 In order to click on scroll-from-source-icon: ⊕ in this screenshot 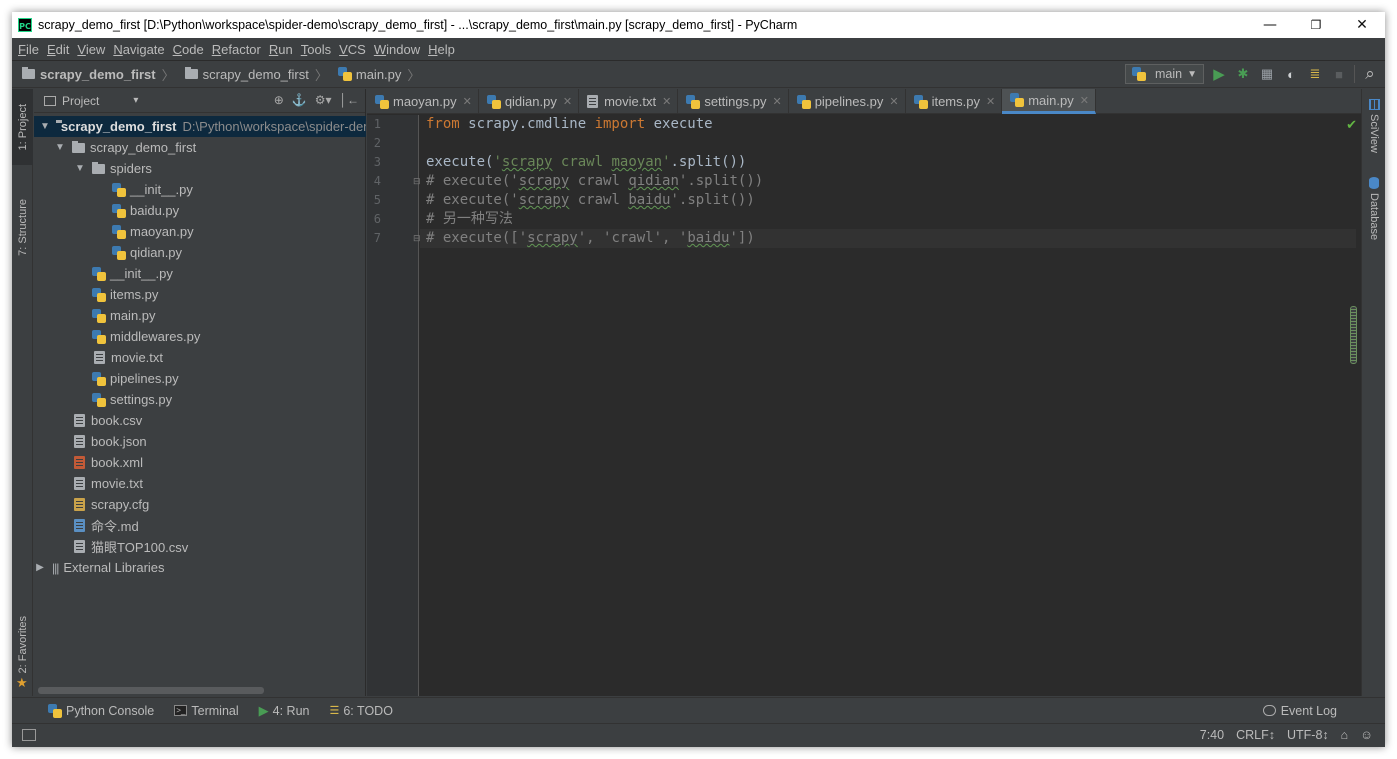, I will do `click(279, 100)`.